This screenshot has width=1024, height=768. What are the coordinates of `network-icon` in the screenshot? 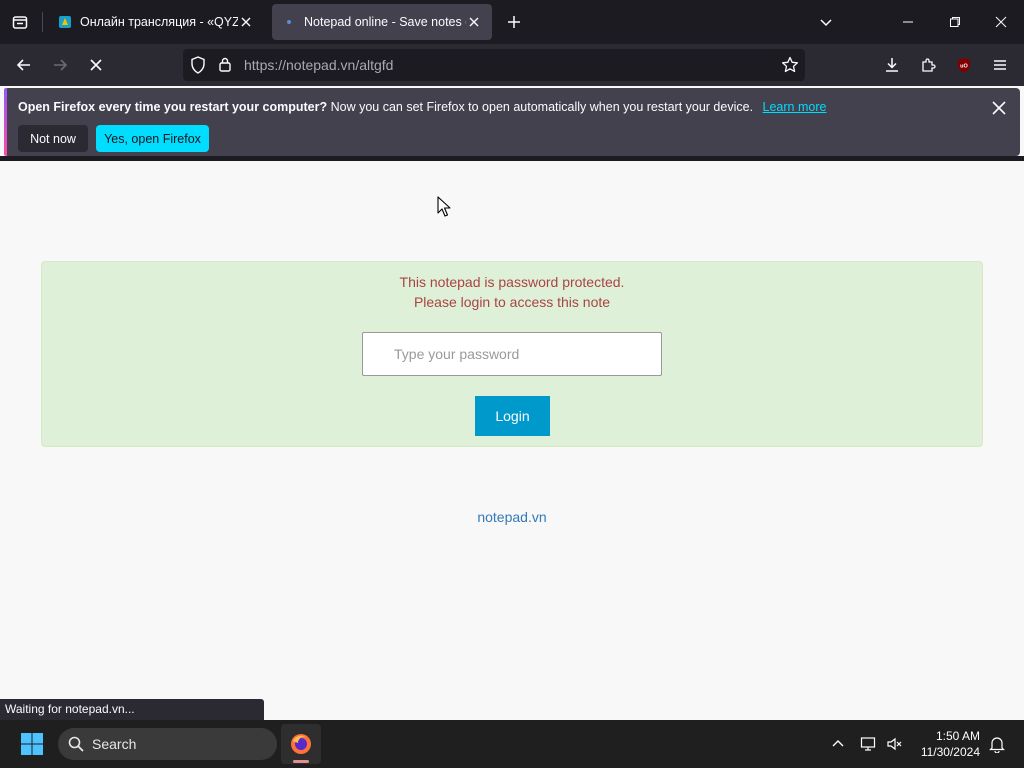 It's located at (869, 744).